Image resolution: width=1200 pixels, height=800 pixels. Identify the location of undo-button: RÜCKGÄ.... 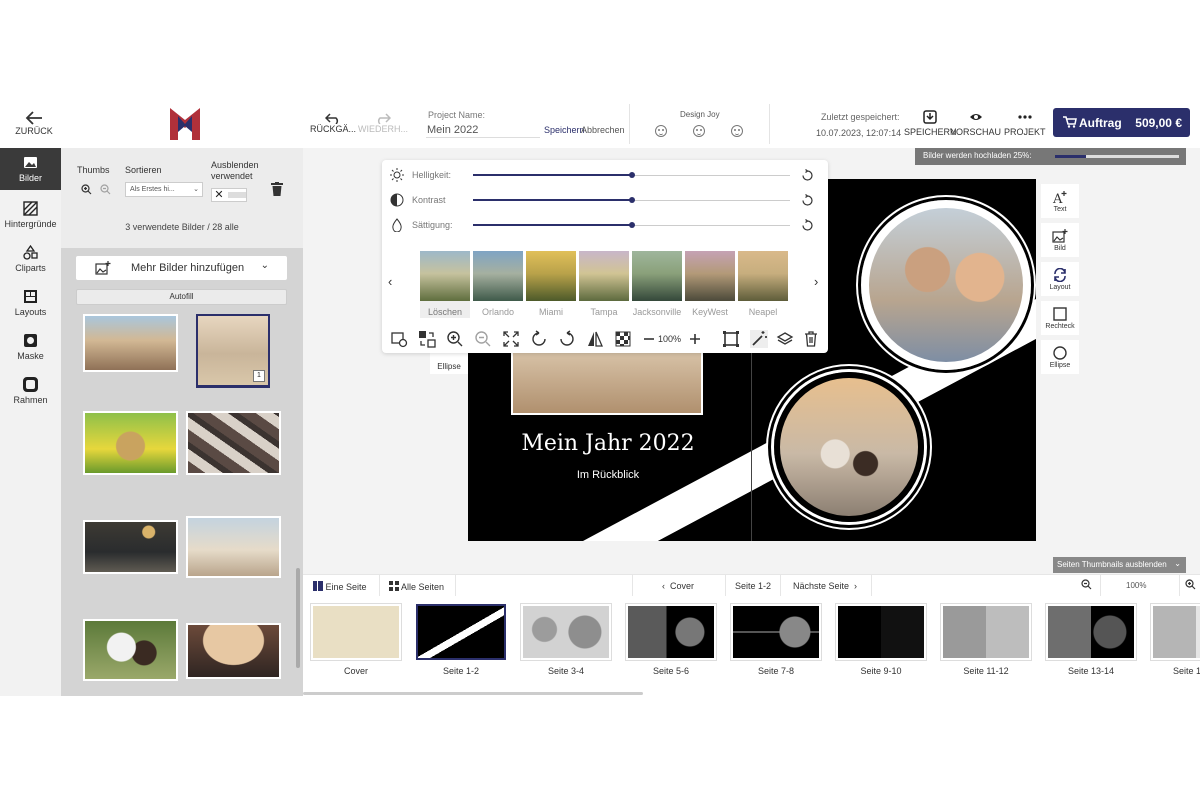
(333, 123).